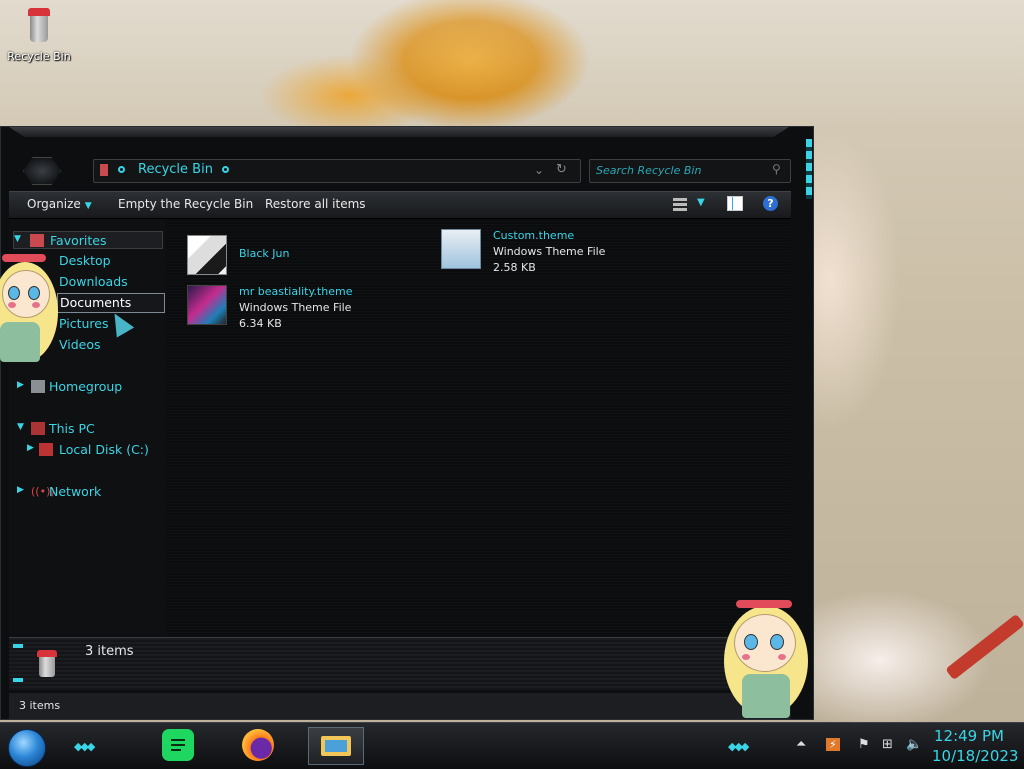 The height and width of the screenshot is (769, 1024). What do you see at coordinates (88, 206) in the screenshot?
I see `organize-dropdown-icon: ▼` at bounding box center [88, 206].